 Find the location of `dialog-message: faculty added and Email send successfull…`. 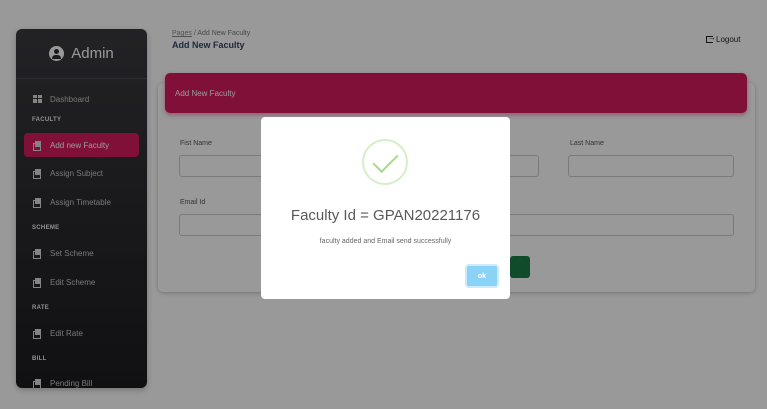

dialog-message: faculty added and Email send successfull… is located at coordinates (385, 241).